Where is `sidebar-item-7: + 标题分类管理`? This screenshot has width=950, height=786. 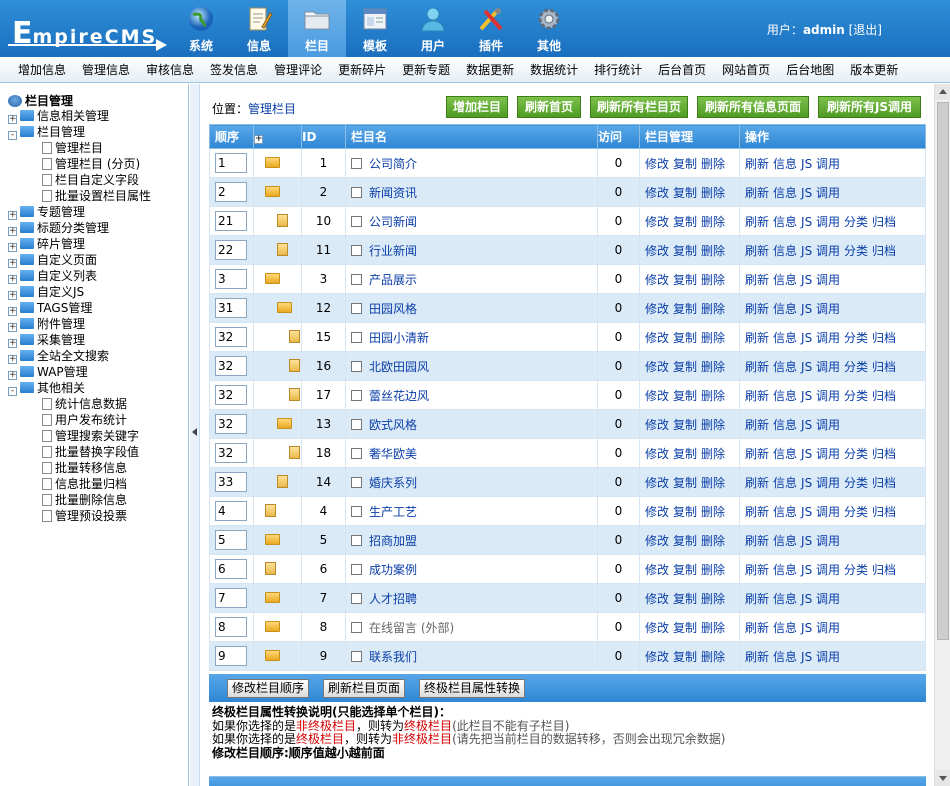 sidebar-item-7: + 标题分类管理 is located at coordinates (58, 228).